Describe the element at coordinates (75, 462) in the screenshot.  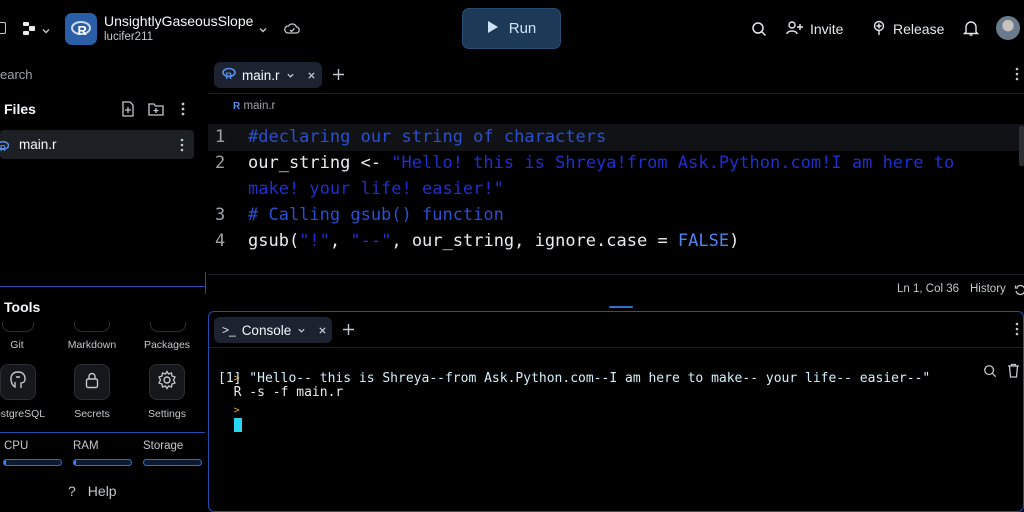
I see `usage-fill` at that location.